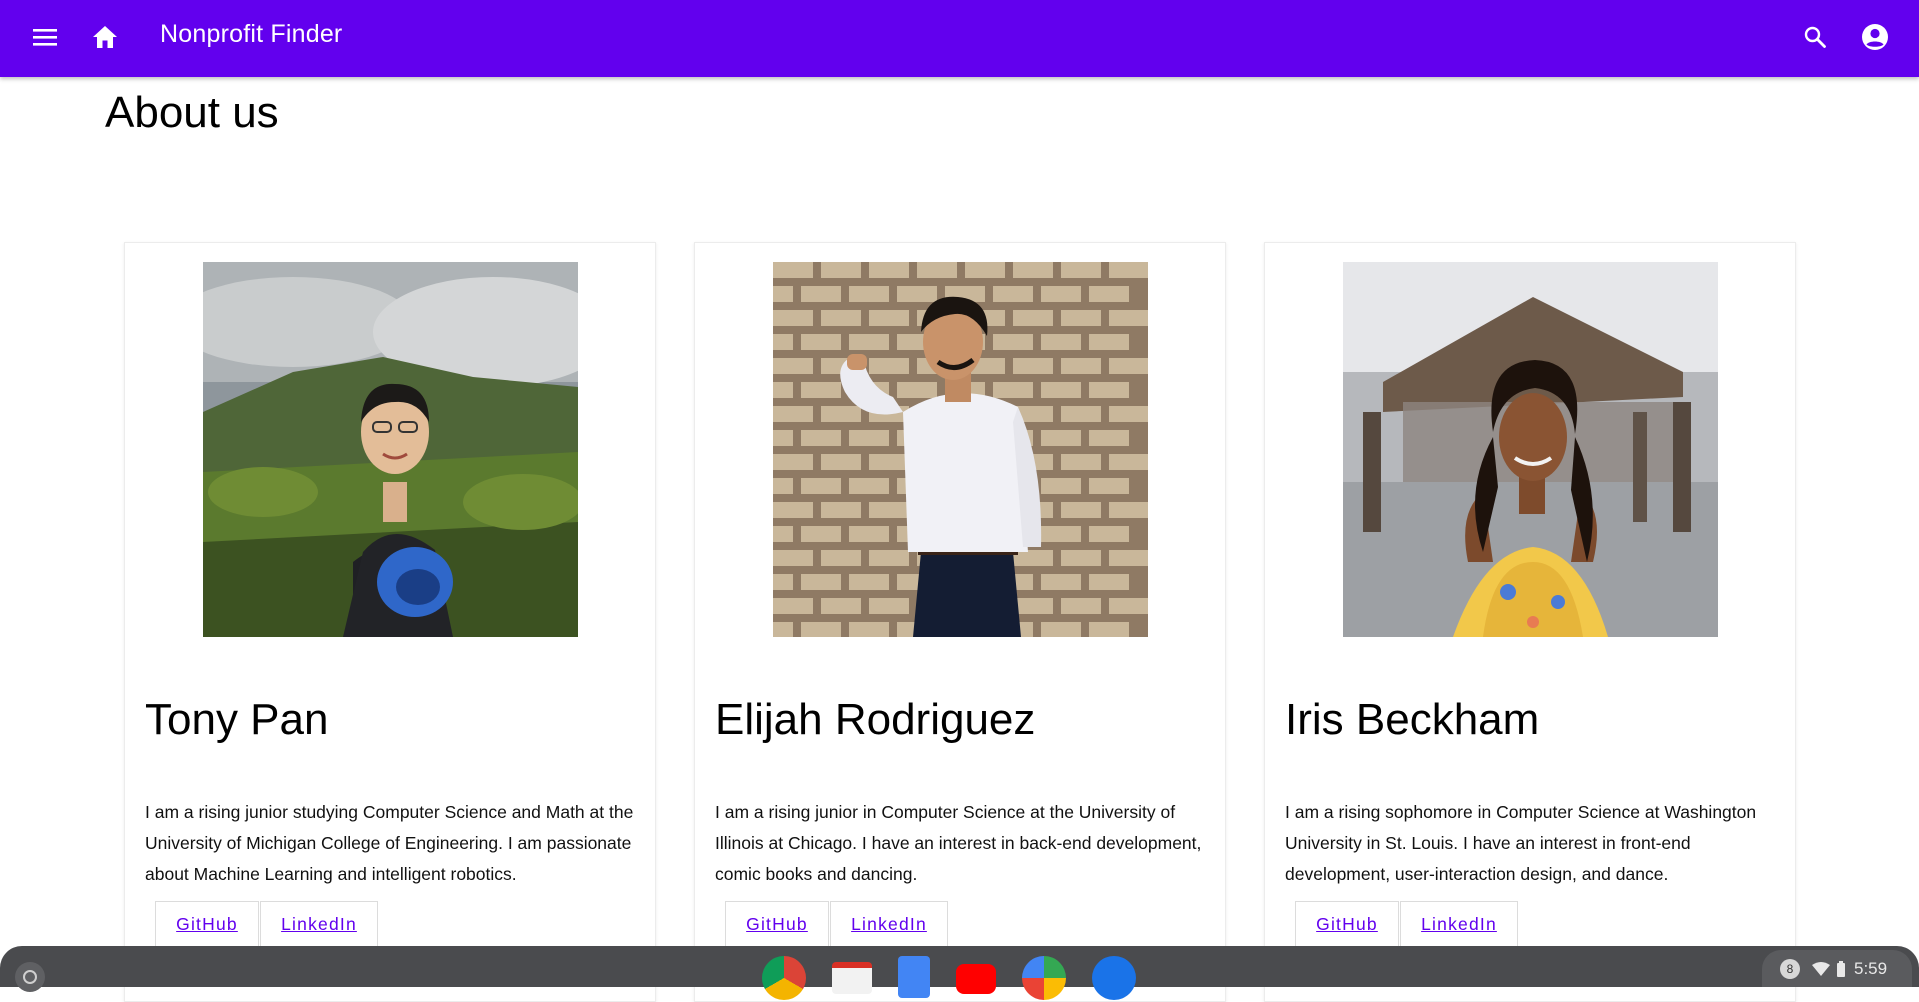  I want to click on search-icon, so click(1815, 37).